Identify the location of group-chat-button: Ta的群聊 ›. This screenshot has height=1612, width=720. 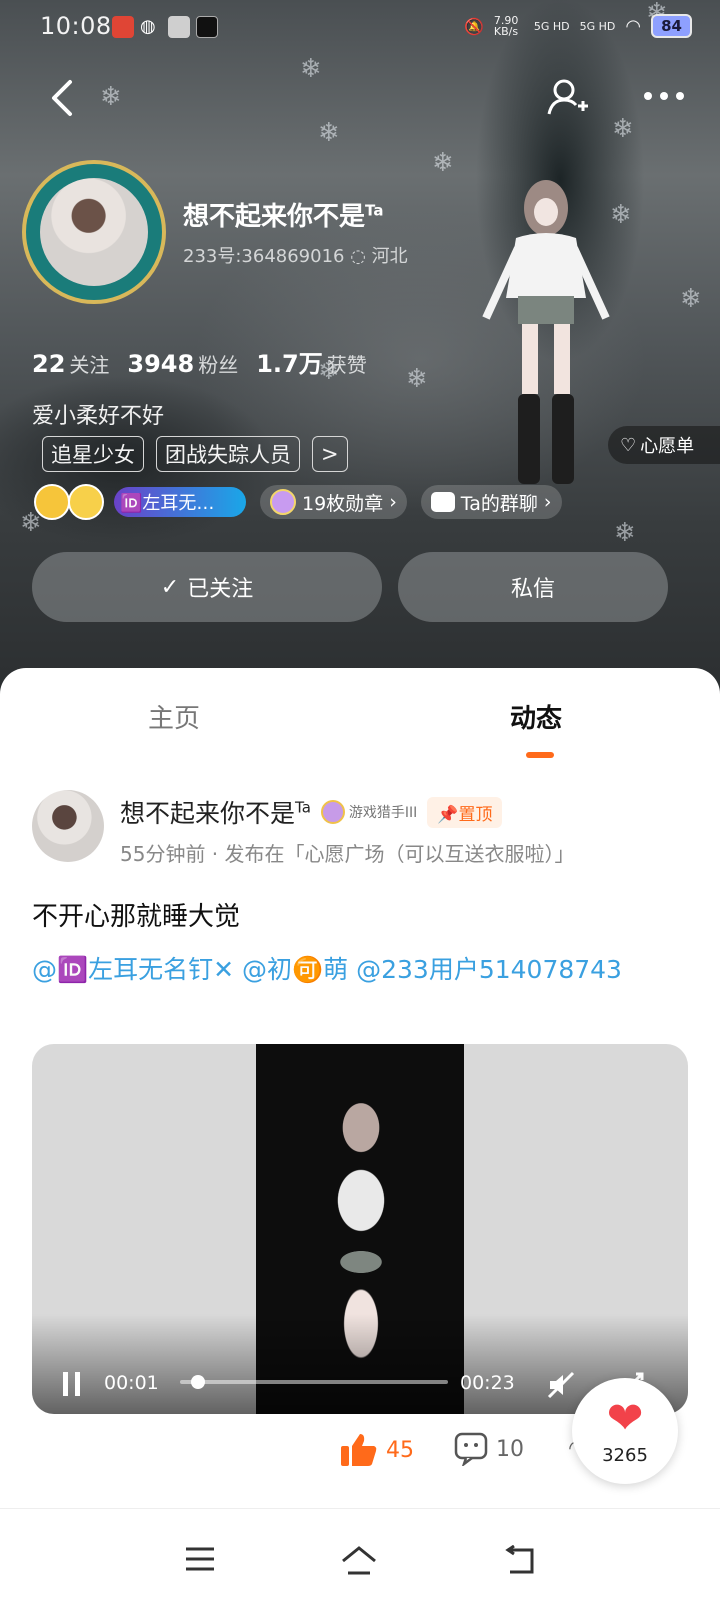
(491, 502).